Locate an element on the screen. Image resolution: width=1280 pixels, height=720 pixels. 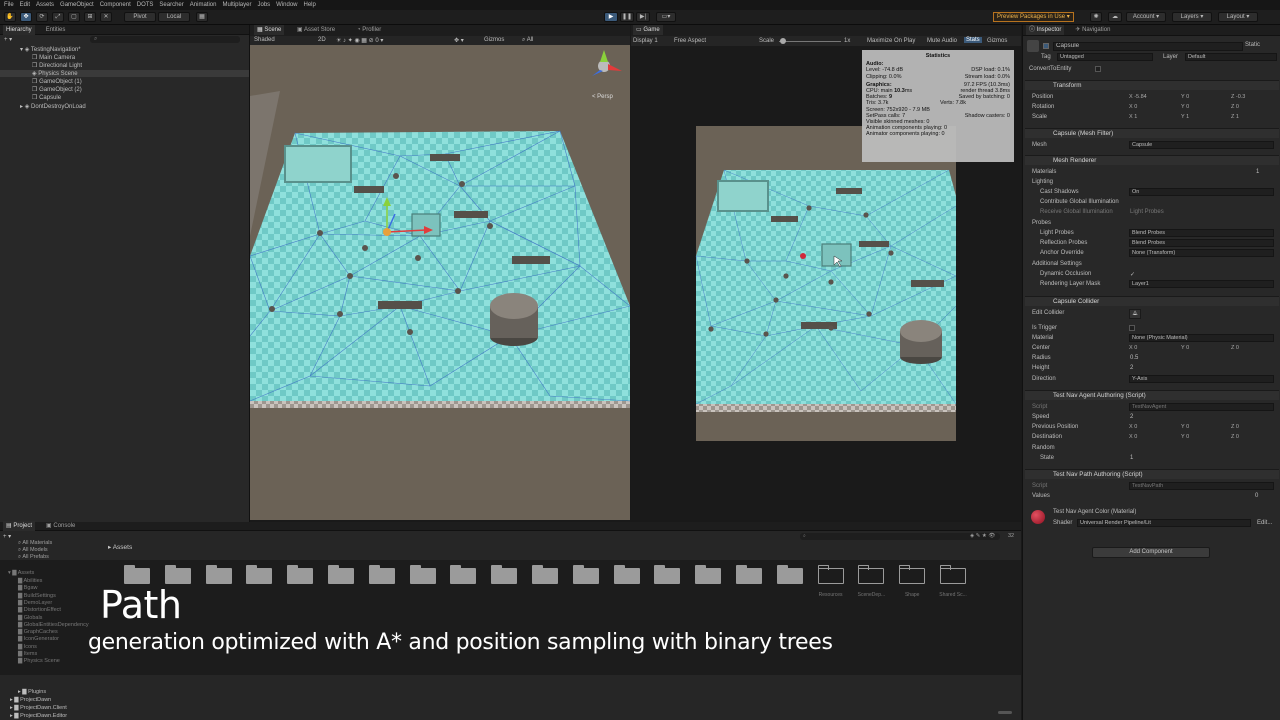
random-label: Random is located at coordinates (1043, 448).